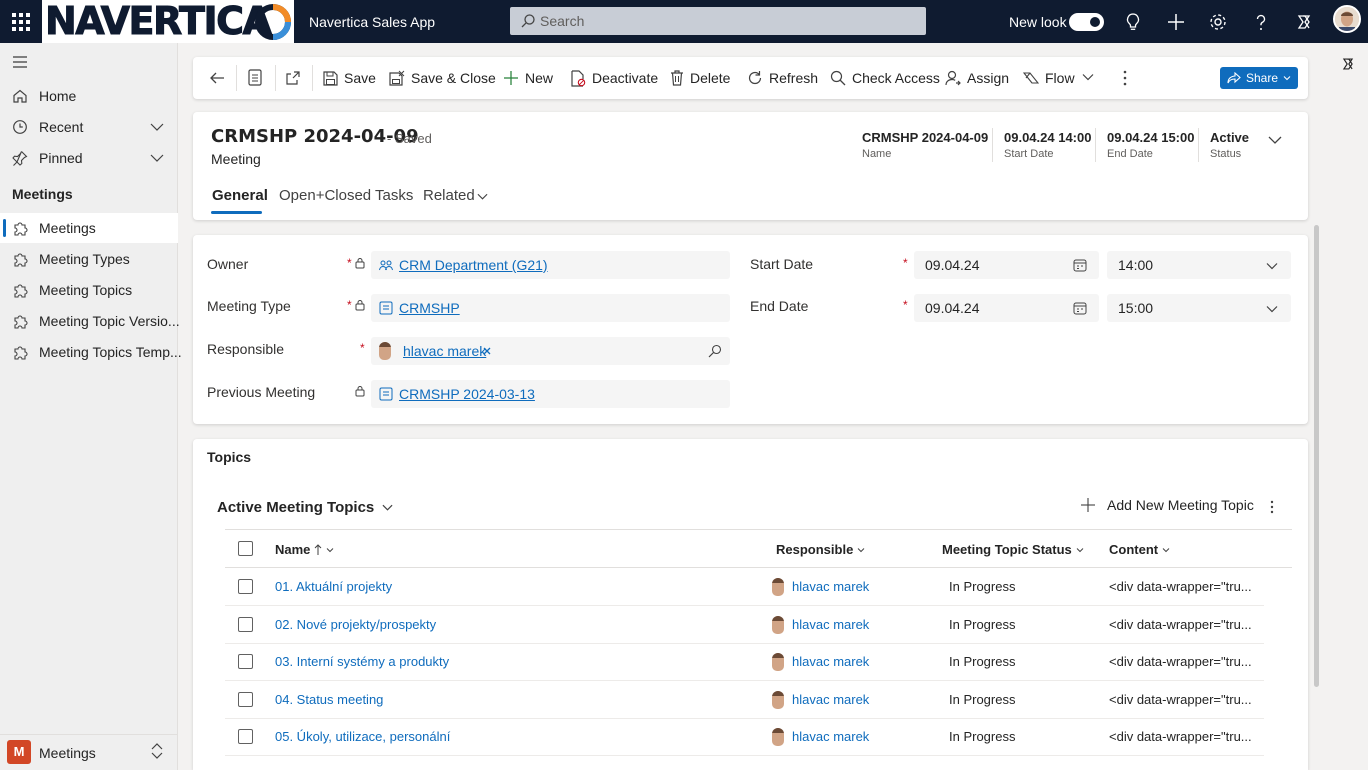 This screenshot has width=1368, height=770. I want to click on lightbulb-icon, so click(1133, 22).